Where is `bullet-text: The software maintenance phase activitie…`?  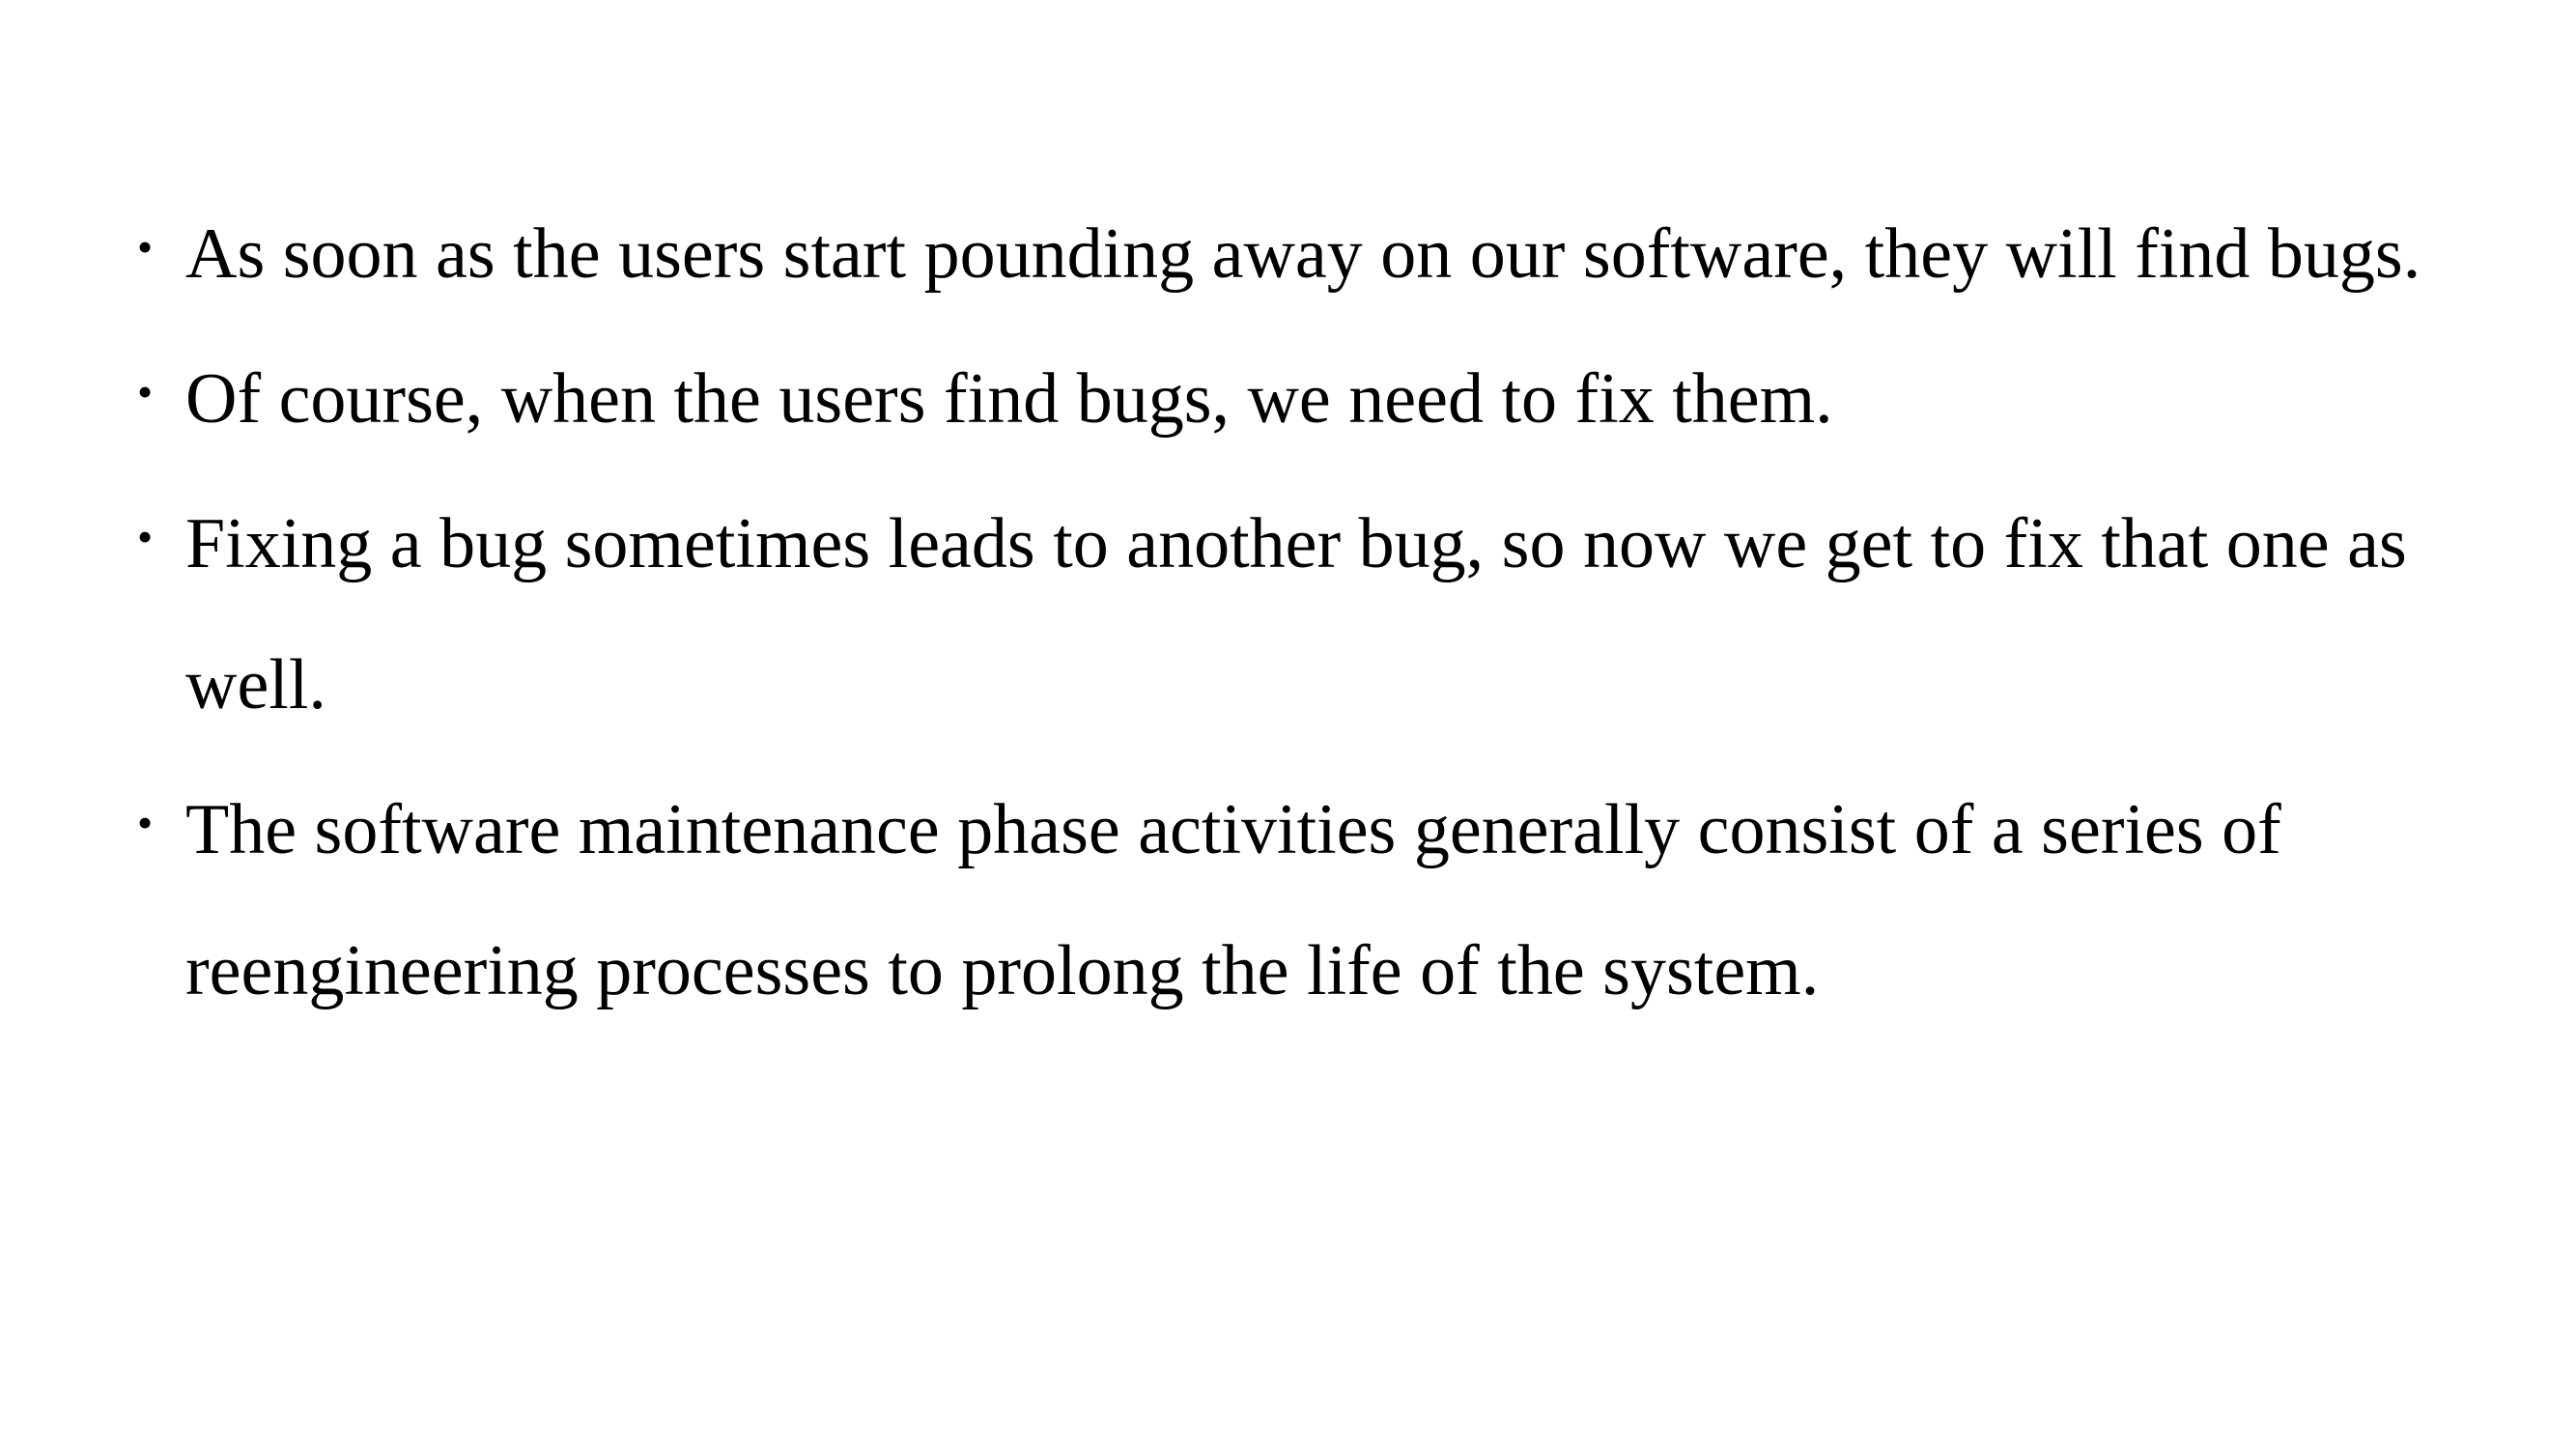 bullet-text: The software maintenance phase activitie… is located at coordinates (1233, 900).